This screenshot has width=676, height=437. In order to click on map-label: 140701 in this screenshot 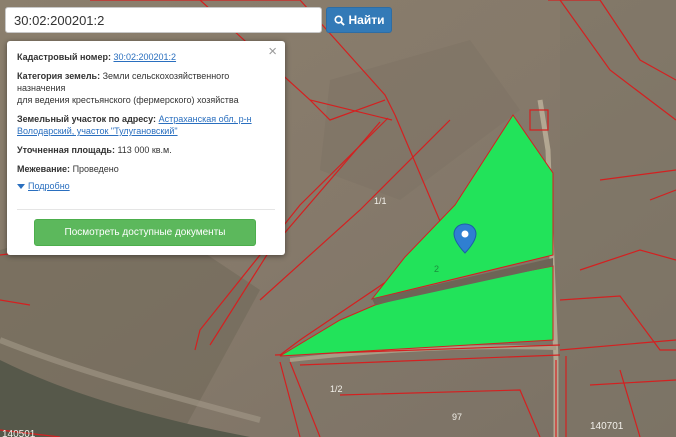, I will do `click(607, 426)`.